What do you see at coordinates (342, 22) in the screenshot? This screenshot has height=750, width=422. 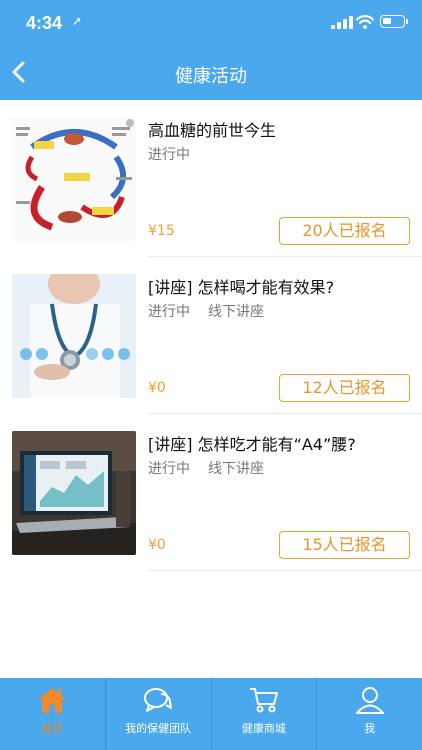 I see `signal-icon` at bounding box center [342, 22].